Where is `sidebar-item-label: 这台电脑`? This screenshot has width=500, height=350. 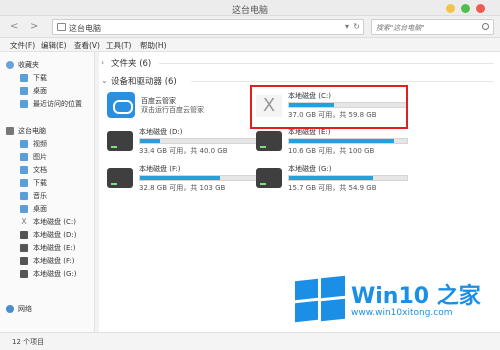
sidebar-item-label: 这台电脑 is located at coordinates (32, 131).